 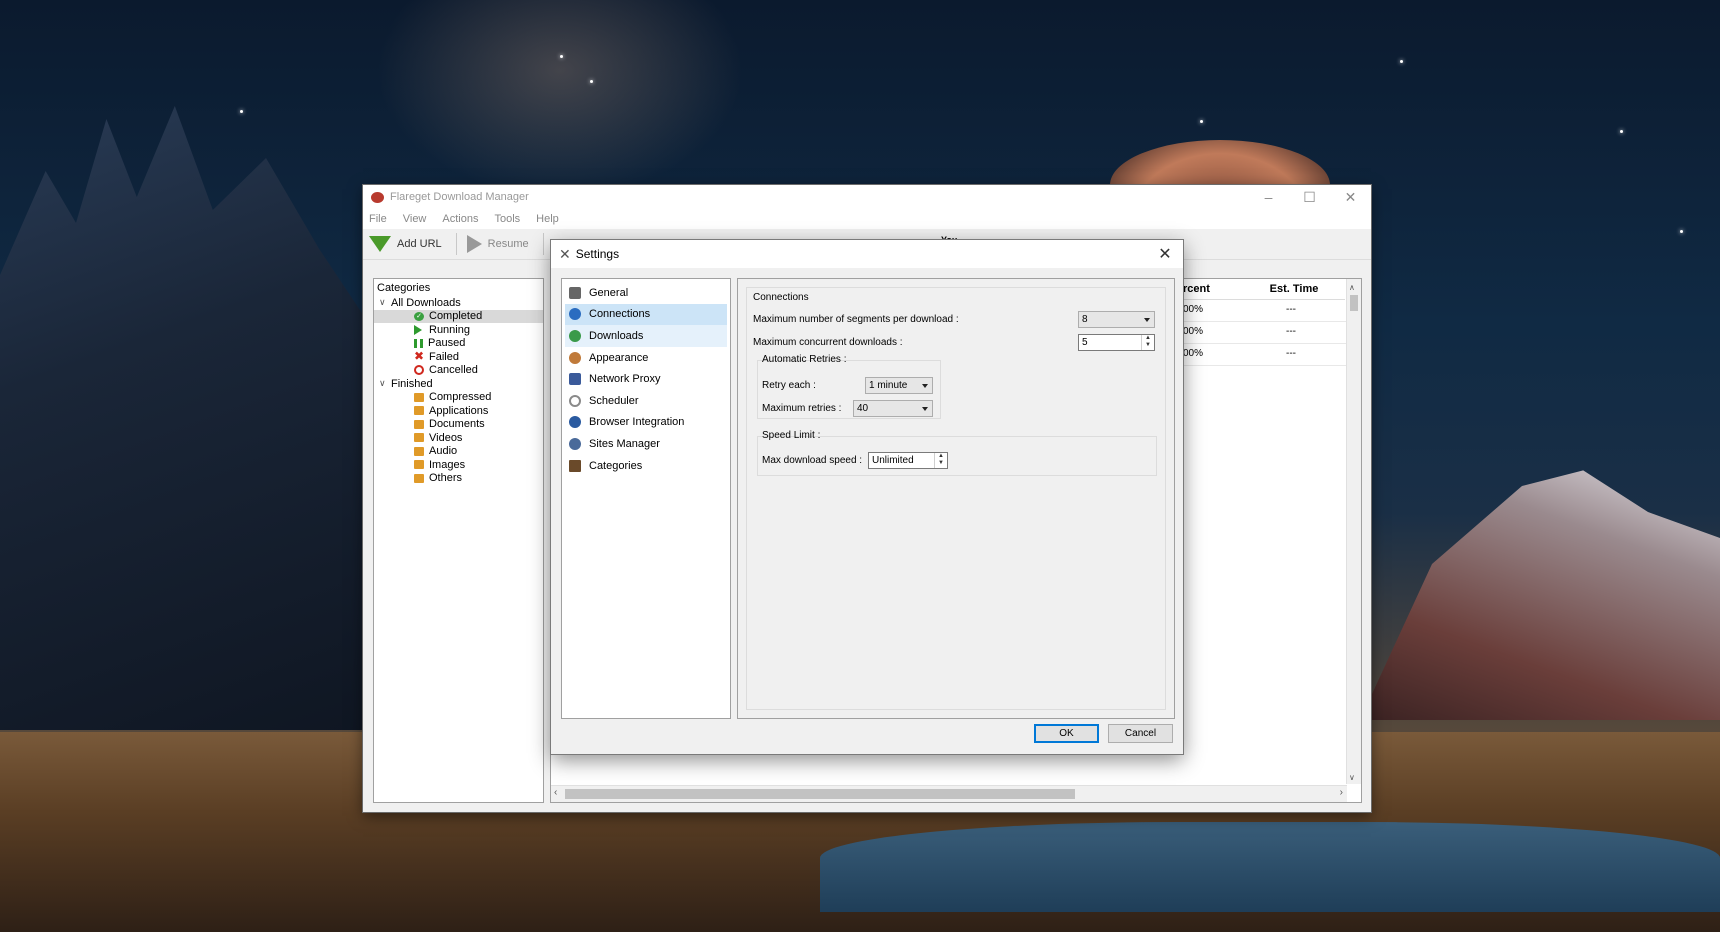 I want to click on max-retries-select: 40, so click(x=893, y=408).